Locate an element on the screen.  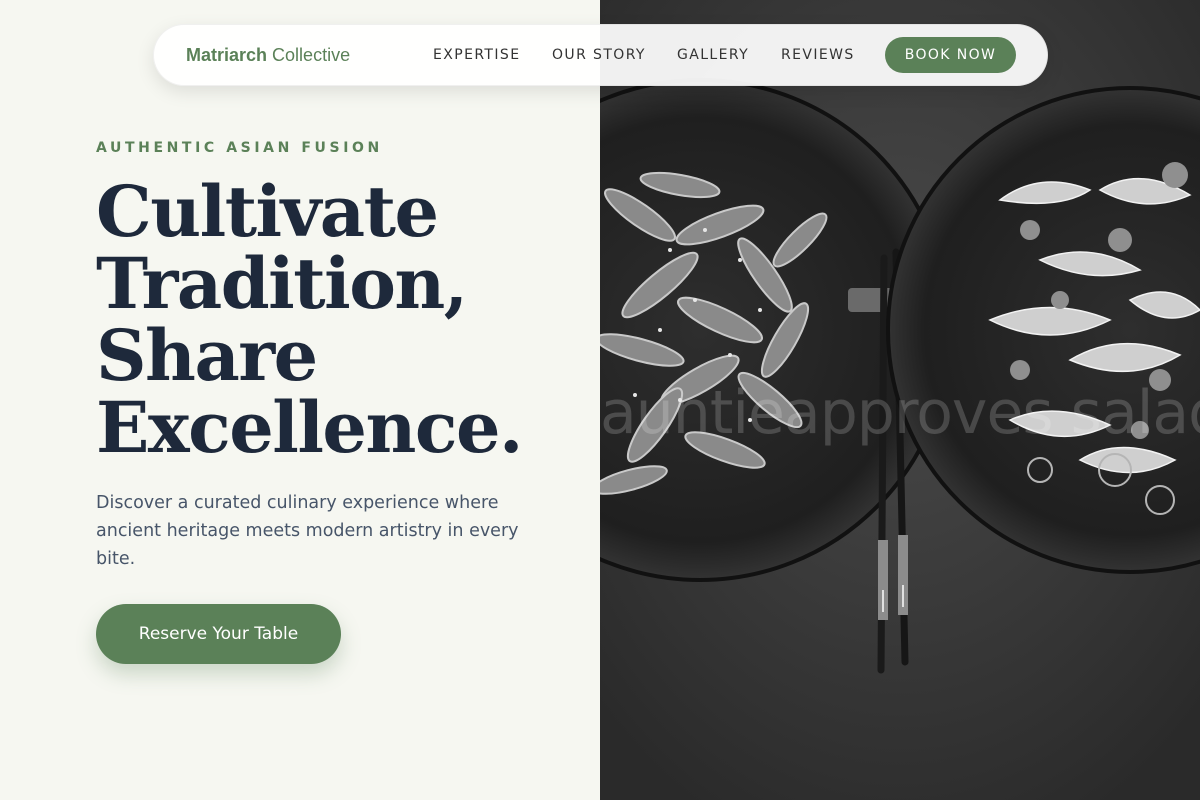
nav-link-reviews: REVIEWS is located at coordinates (818, 55).